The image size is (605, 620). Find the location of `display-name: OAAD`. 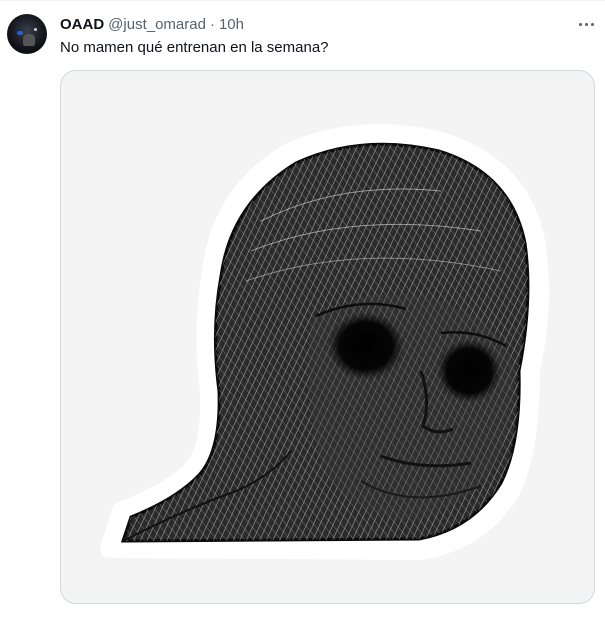

display-name: OAAD is located at coordinates (82, 24).